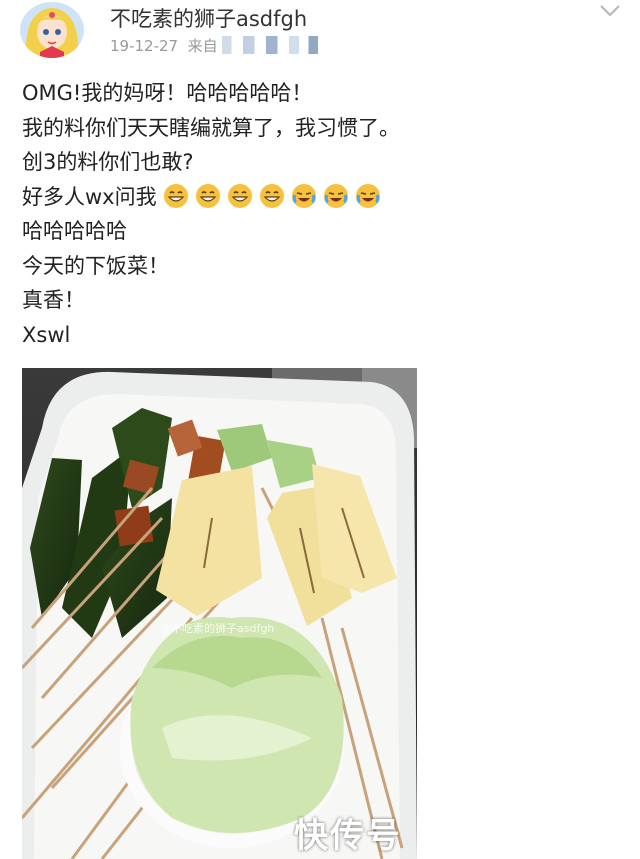  Describe the element at coordinates (208, 18) in the screenshot. I see `username: 不吃素的狮子asdfgh` at that location.